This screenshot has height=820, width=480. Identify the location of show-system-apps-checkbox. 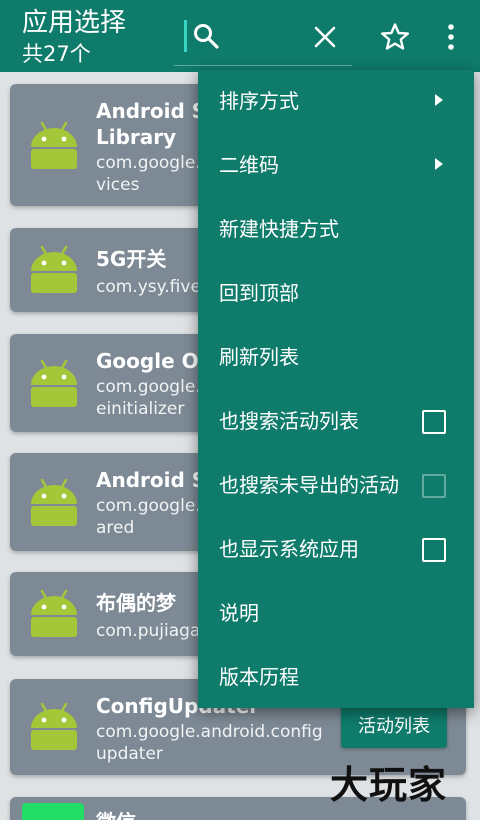
(434, 550).